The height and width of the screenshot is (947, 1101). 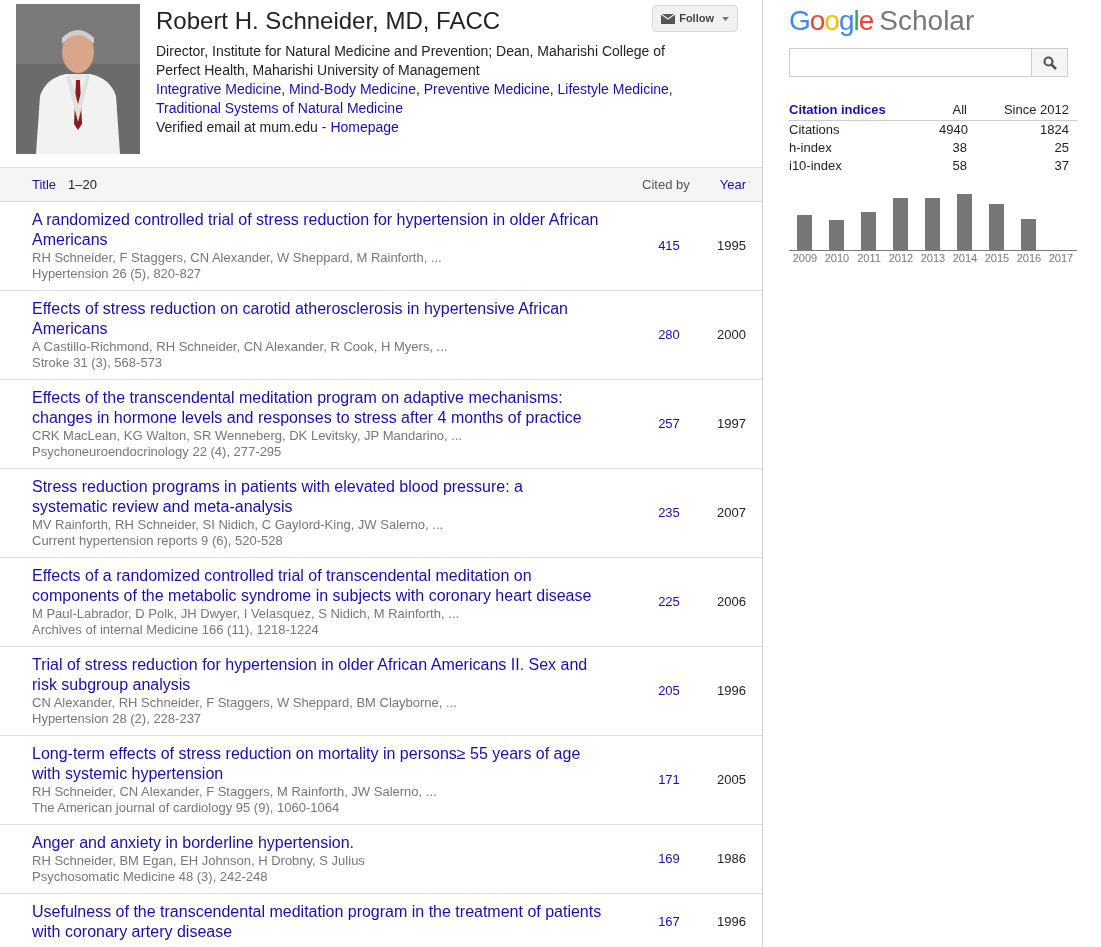 What do you see at coordinates (901, 258) in the screenshot?
I see `year-label: 2012` at bounding box center [901, 258].